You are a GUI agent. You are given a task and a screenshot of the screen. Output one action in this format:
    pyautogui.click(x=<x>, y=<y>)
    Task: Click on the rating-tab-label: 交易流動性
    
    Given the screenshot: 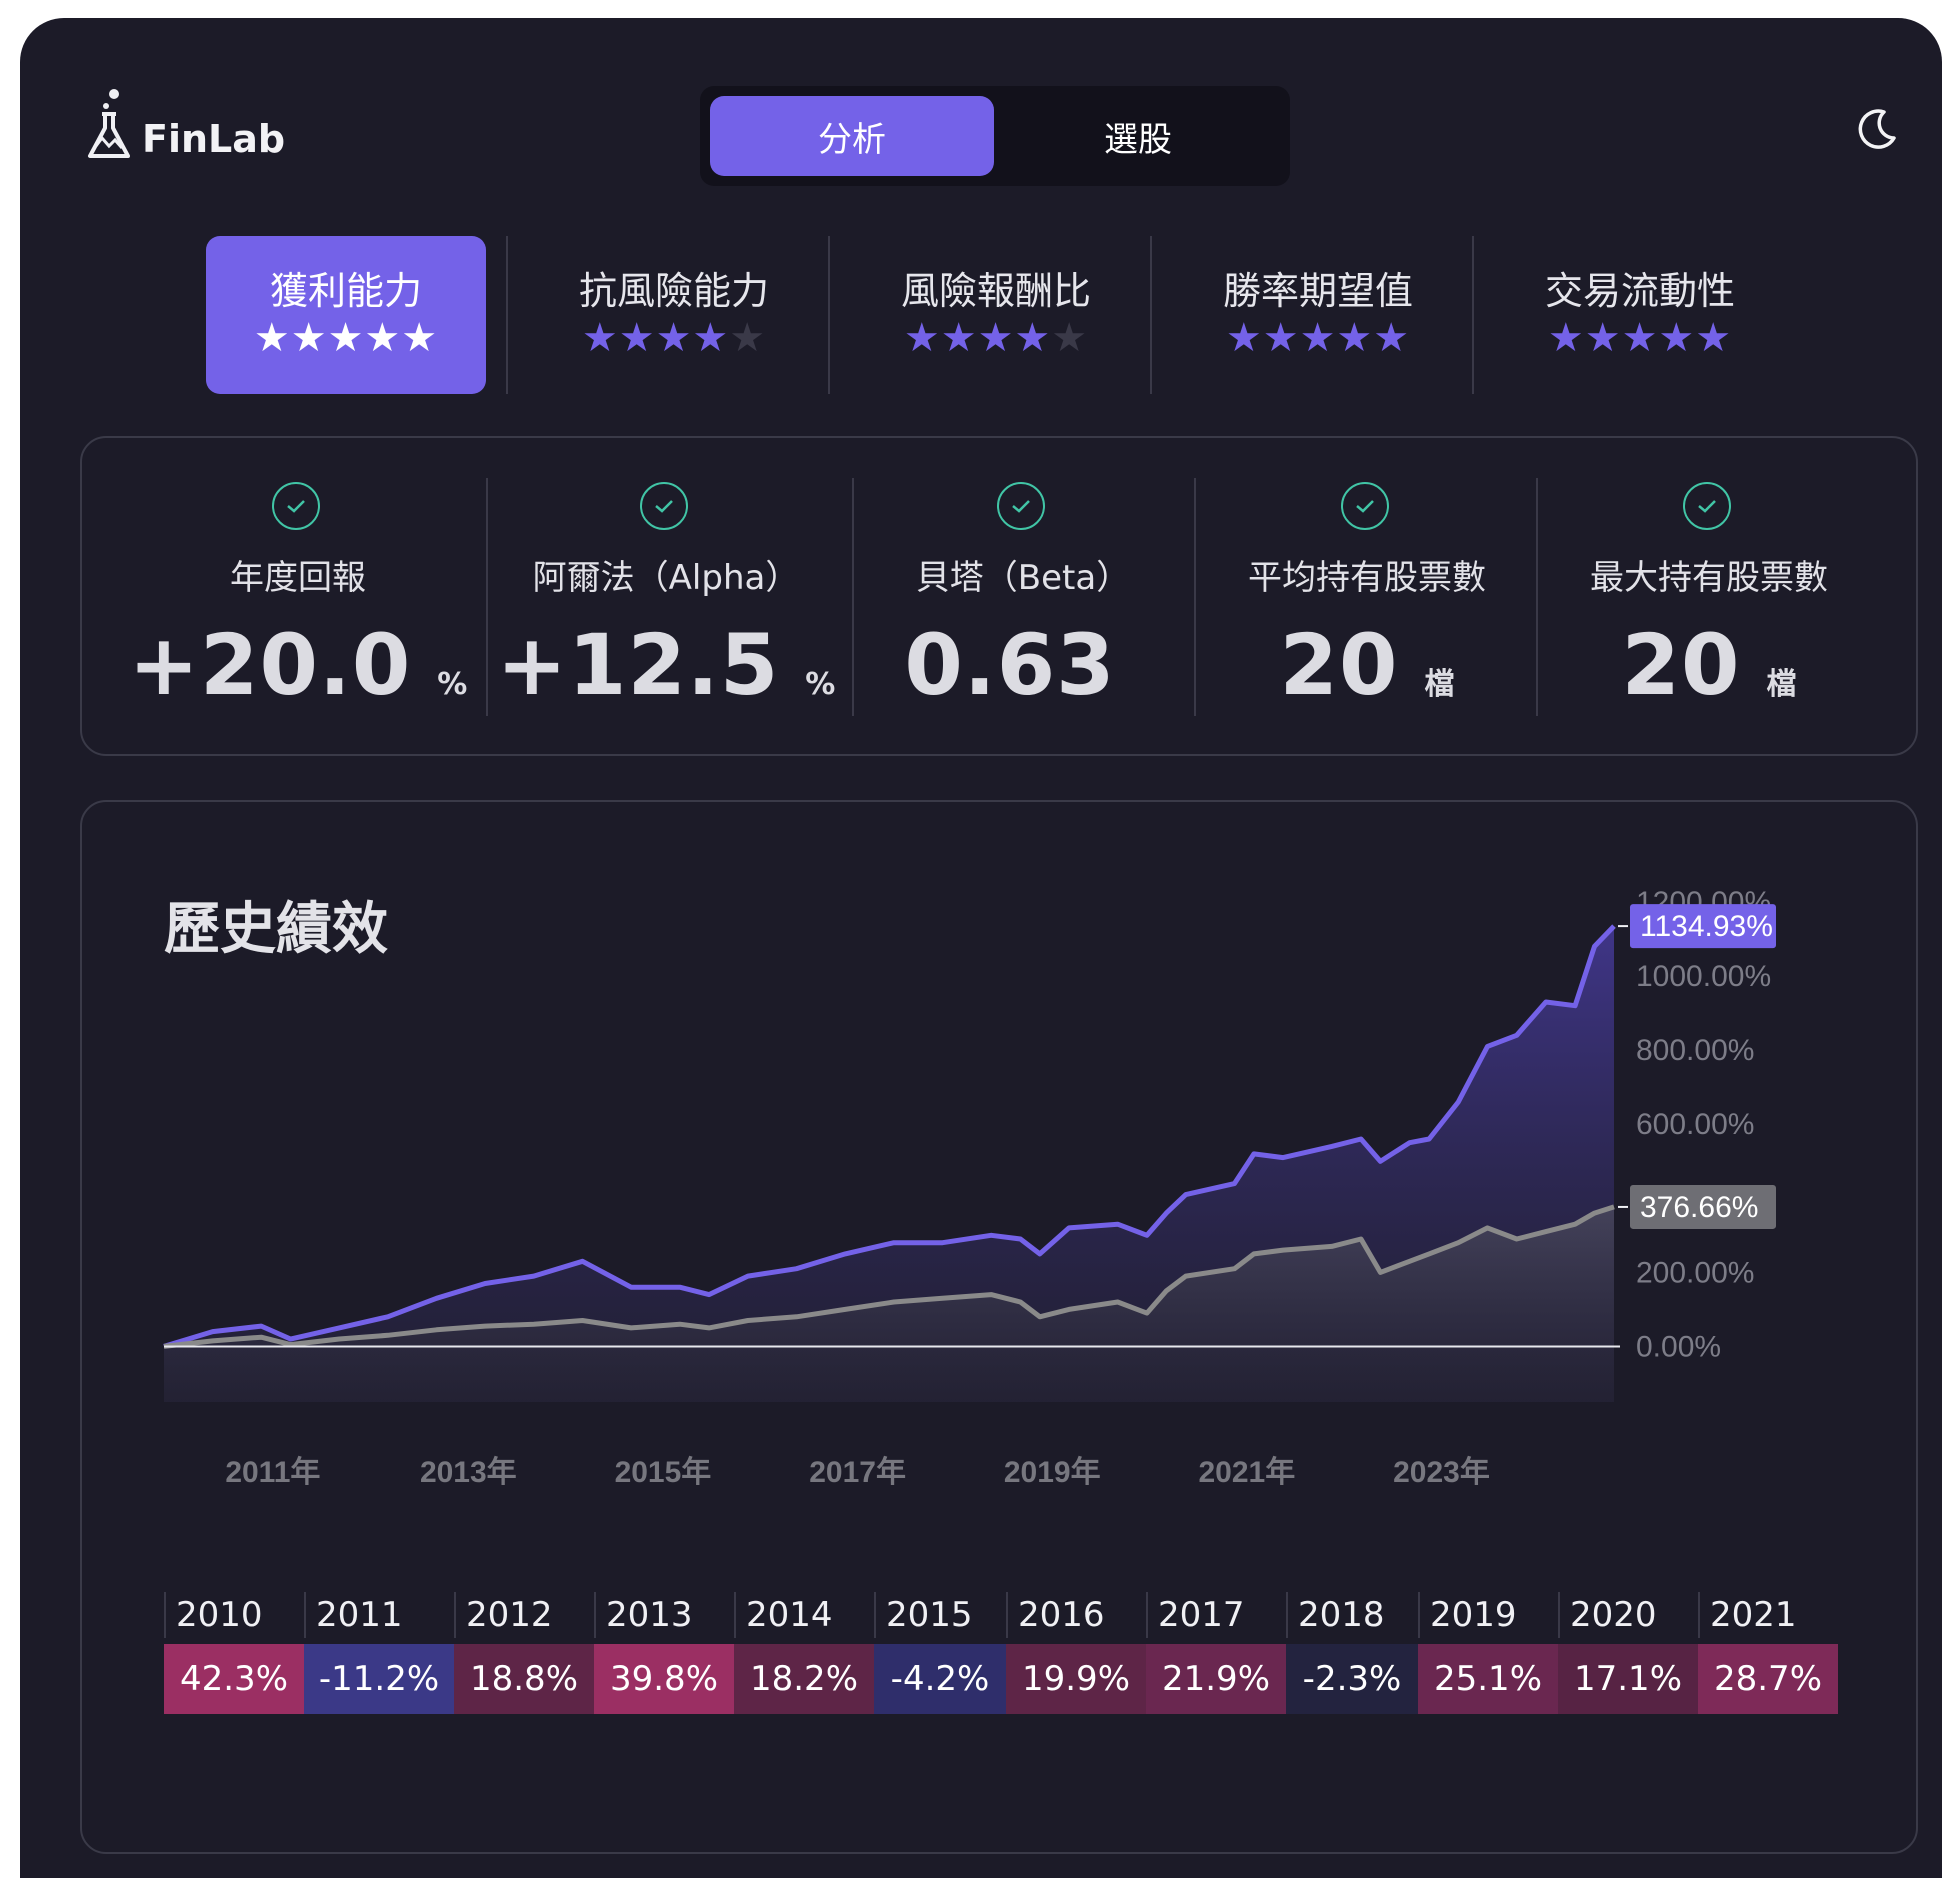 What is the action you would take?
    pyautogui.click(x=1639, y=291)
    